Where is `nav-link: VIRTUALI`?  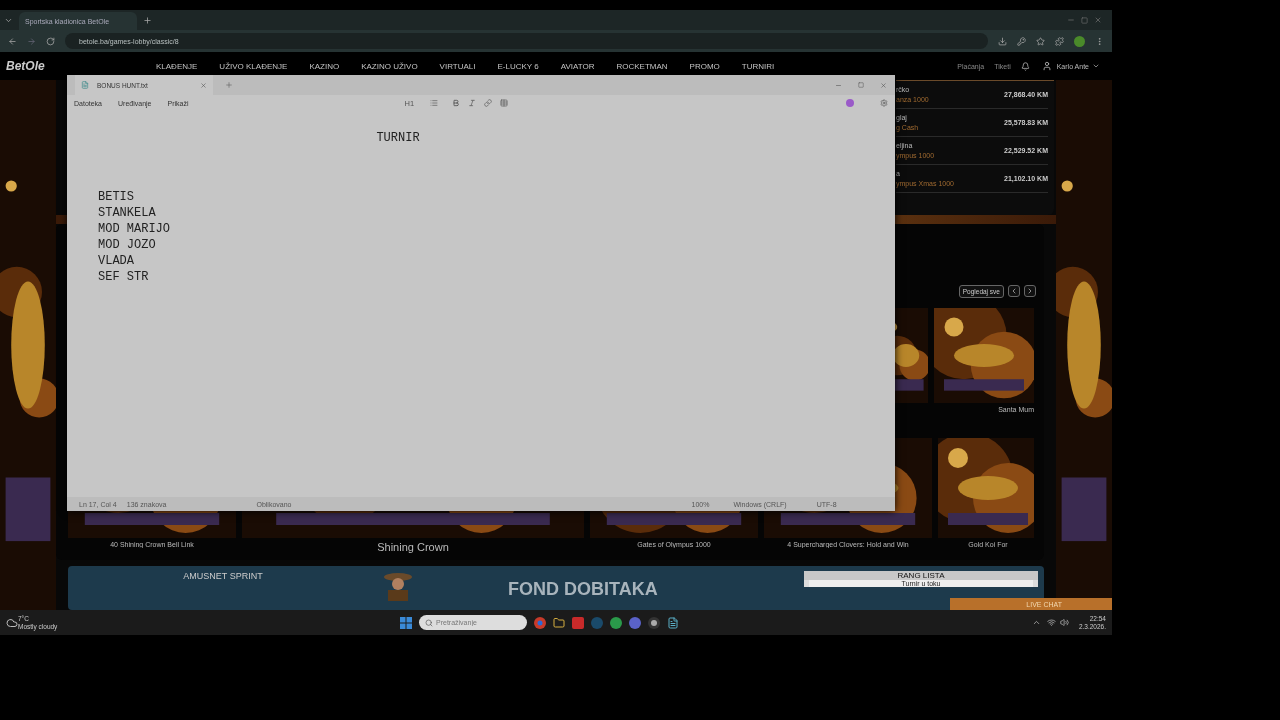
nav-link: VIRTUALI is located at coordinates (457, 66).